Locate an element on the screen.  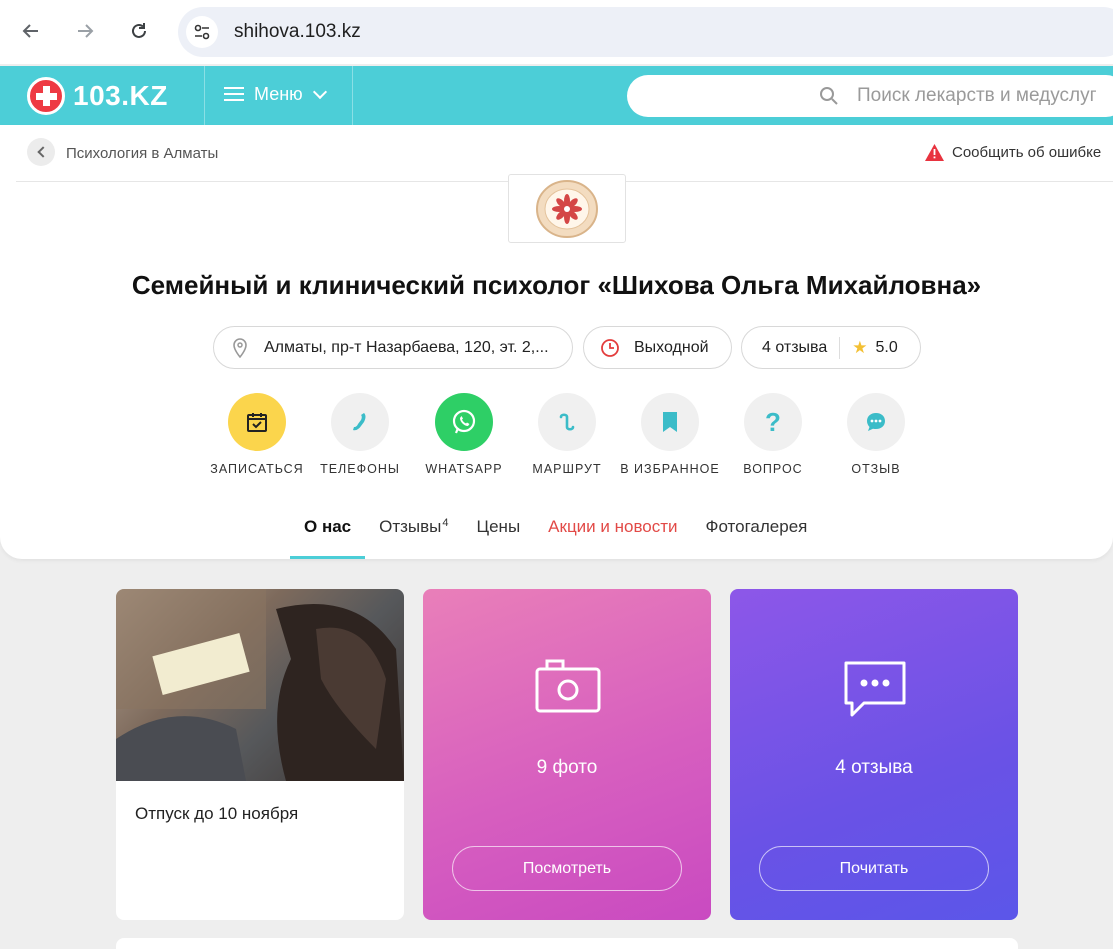
tab-label: Фотогалерея is located at coordinates (756, 526).